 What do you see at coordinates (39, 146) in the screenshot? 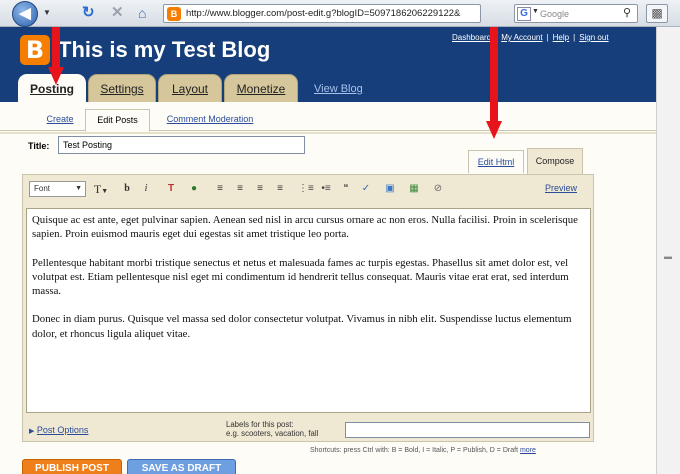
I see `title-label: Title:` at bounding box center [39, 146].